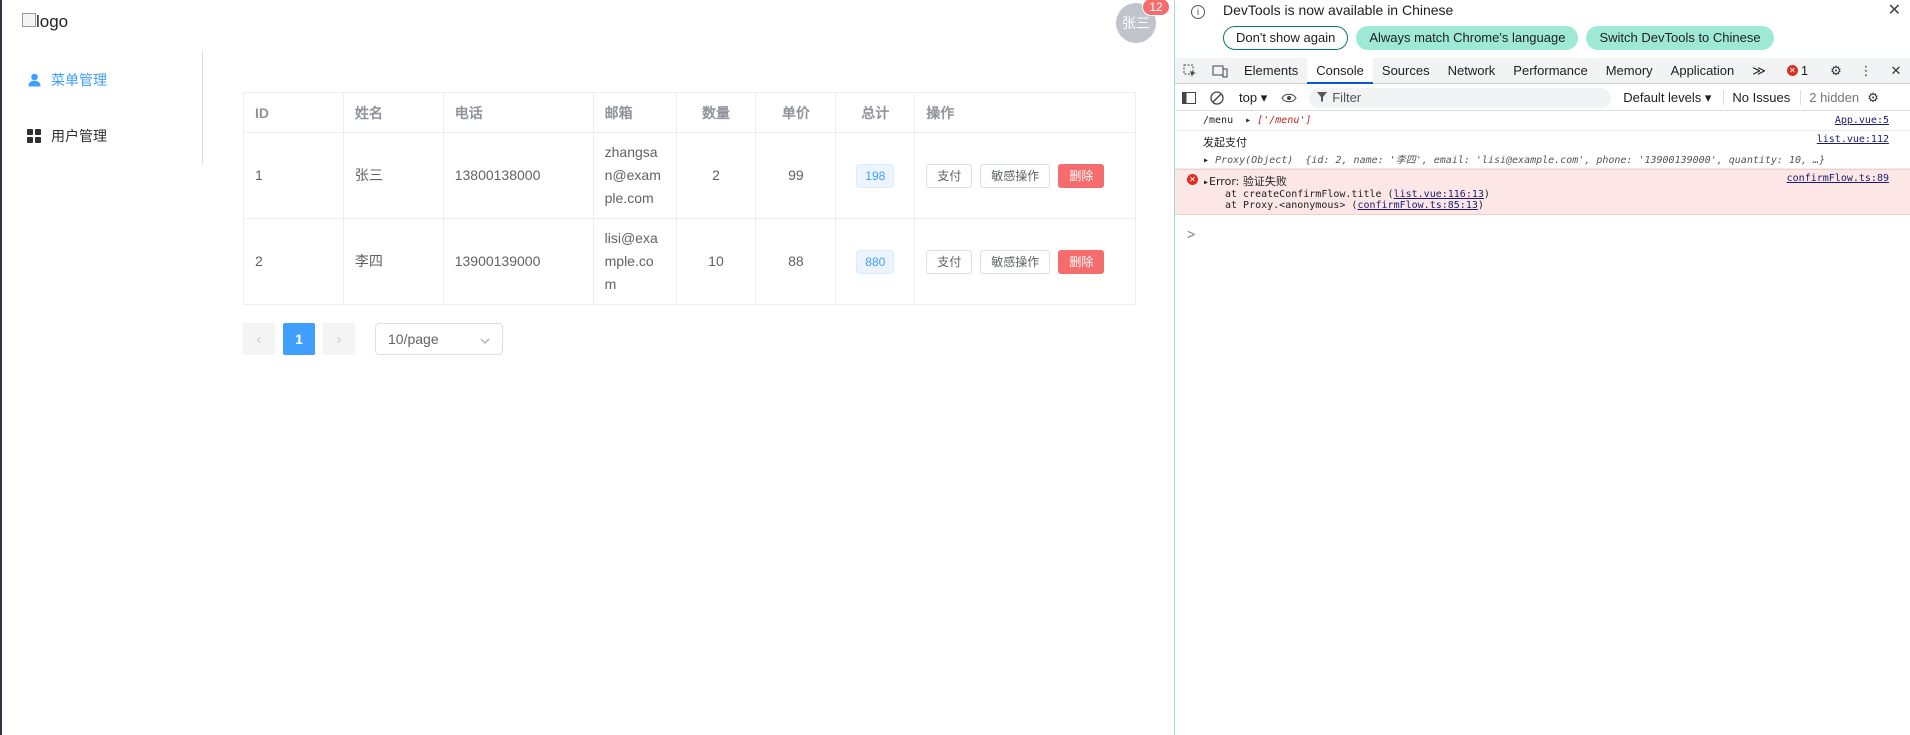  Describe the element at coordinates (1866, 71) in the screenshot. I see `kebab-menu-icon: ⋮` at that location.